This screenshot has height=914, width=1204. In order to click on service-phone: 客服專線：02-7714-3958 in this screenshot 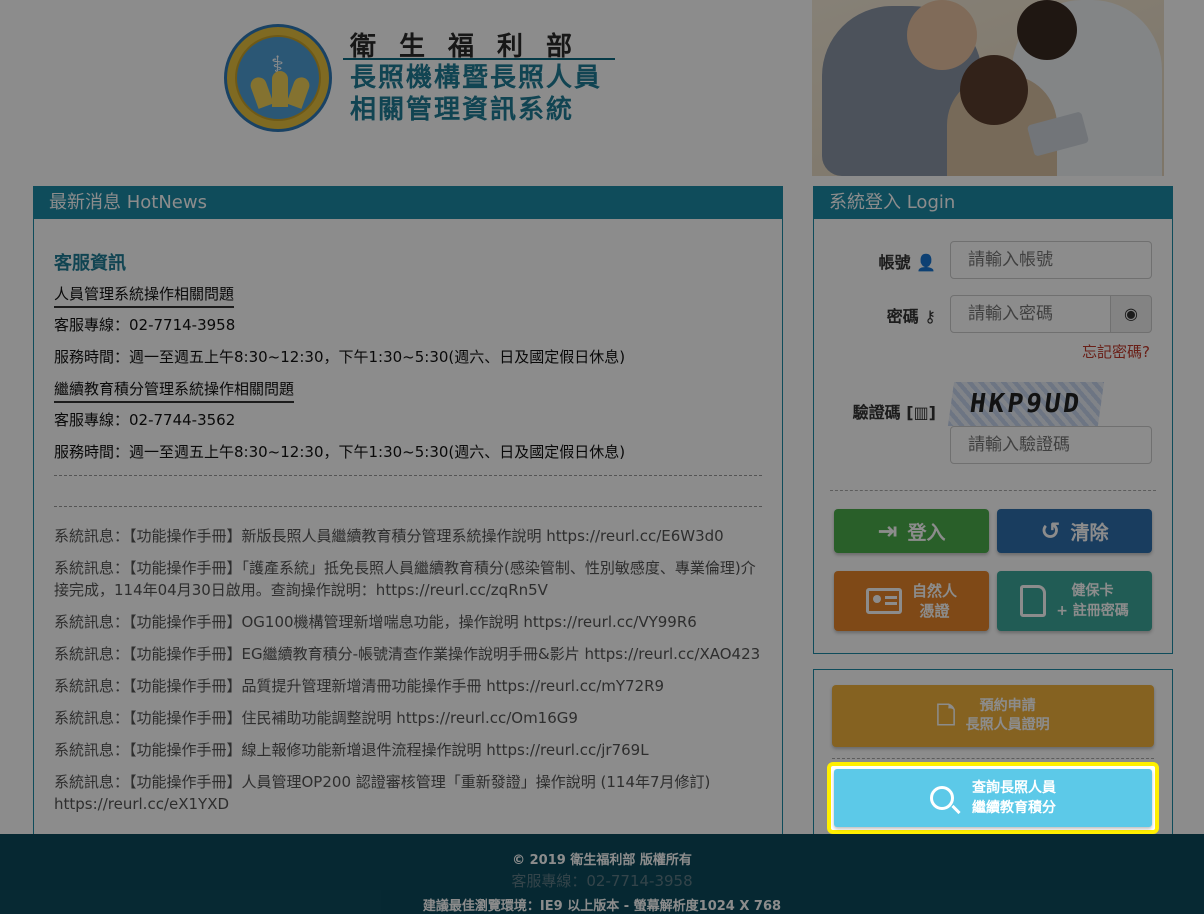, I will do `click(145, 325)`.